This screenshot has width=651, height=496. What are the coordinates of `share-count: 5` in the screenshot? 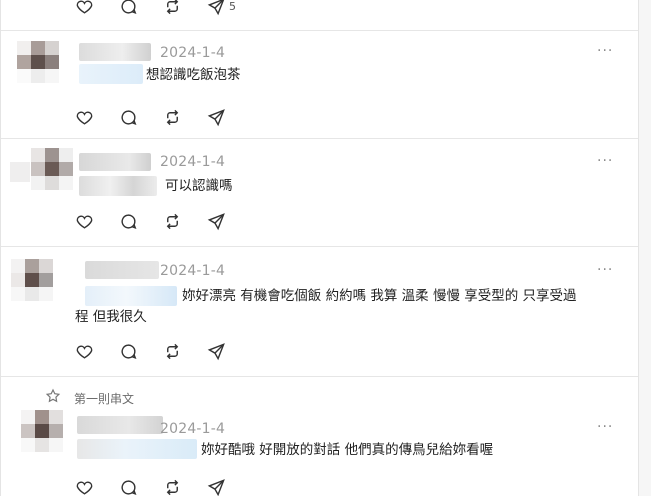 It's located at (232, 6).